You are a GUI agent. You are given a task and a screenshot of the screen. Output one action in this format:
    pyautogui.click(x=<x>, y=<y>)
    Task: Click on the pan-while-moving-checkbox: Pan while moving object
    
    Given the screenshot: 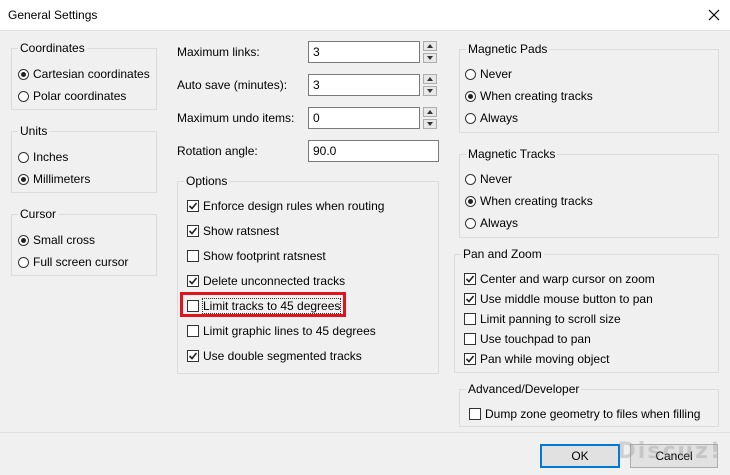 What is the action you would take?
    pyautogui.click(x=536, y=359)
    